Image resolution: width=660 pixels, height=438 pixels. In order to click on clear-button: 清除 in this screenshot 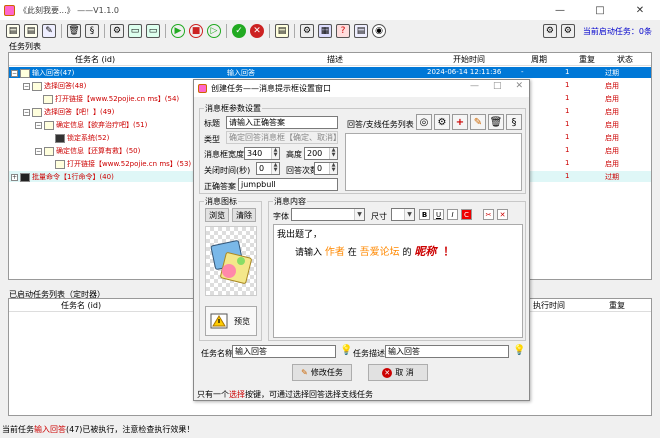, I will do `click(244, 215)`.